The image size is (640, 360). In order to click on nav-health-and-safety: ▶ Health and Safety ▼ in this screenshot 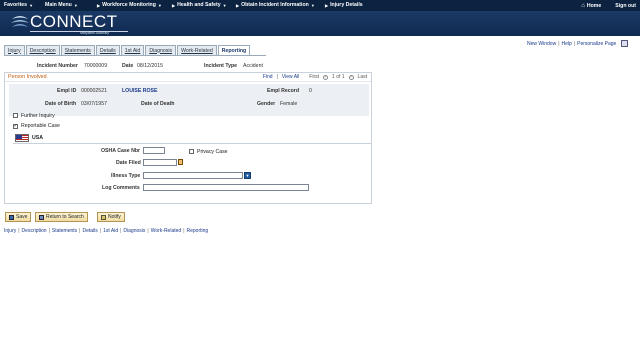, I will do `click(199, 5)`.